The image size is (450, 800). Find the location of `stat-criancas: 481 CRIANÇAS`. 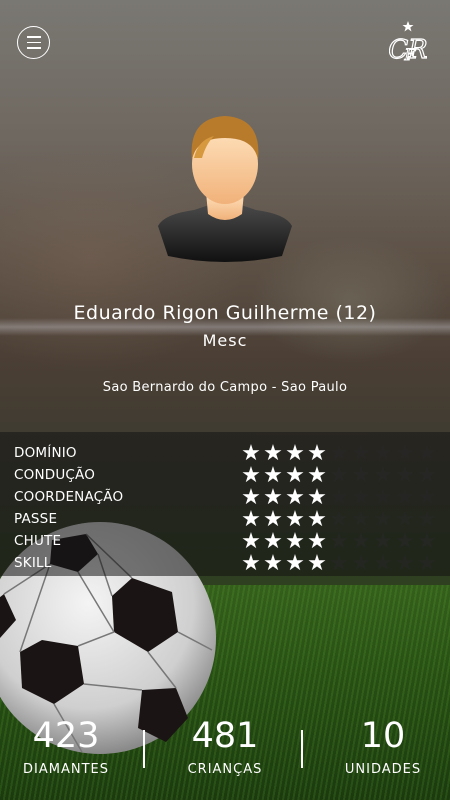

stat-criancas: 481 CRIANÇAS is located at coordinates (225, 745).